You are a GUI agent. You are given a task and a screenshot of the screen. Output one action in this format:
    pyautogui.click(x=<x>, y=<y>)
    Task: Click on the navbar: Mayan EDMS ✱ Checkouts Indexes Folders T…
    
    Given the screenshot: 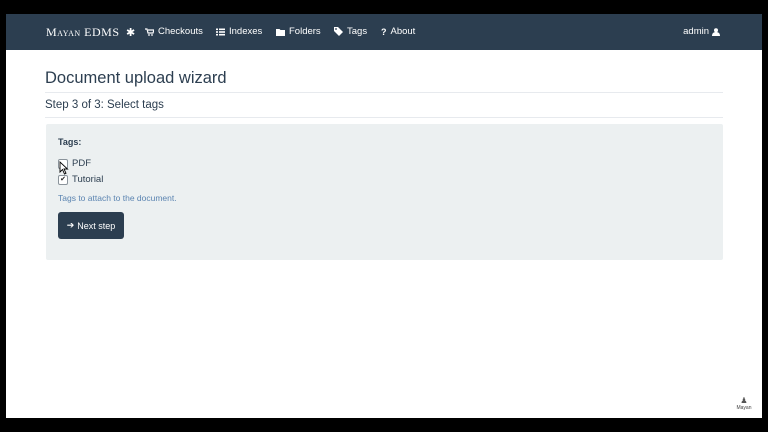 What is the action you would take?
    pyautogui.click(x=384, y=32)
    